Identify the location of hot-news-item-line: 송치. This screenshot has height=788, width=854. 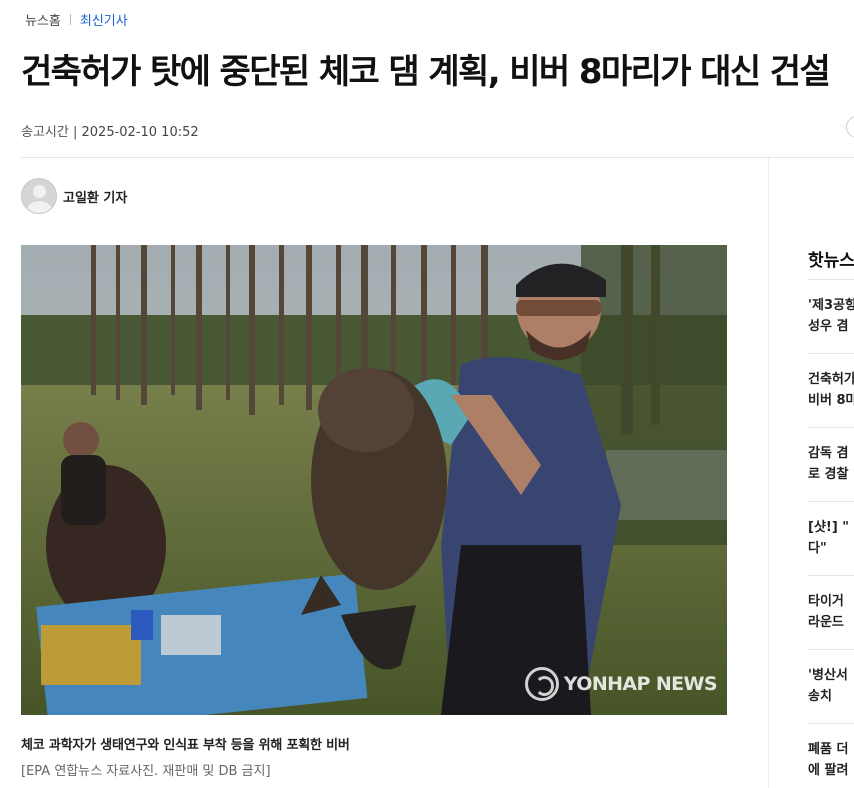
(820, 696).